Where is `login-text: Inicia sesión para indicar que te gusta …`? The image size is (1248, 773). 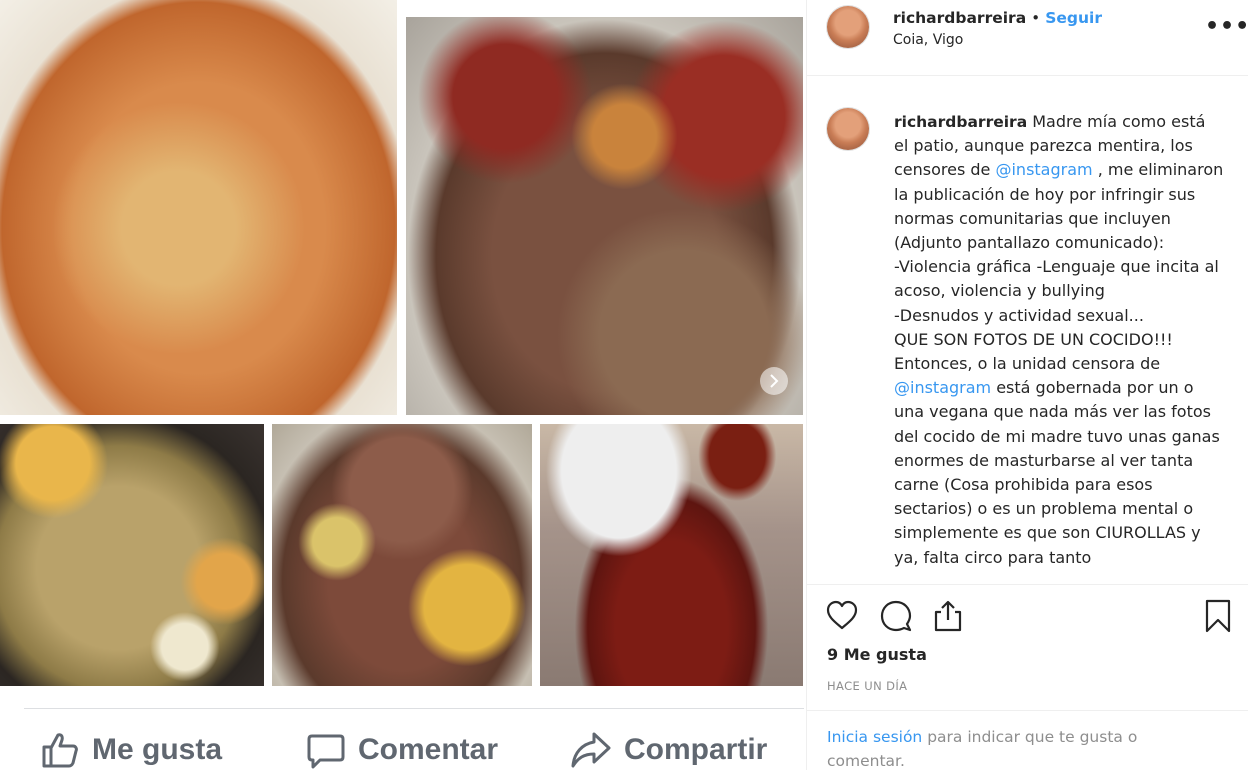 login-text: Inicia sesión para indicar que te gusta … is located at coordinates (1007, 749).